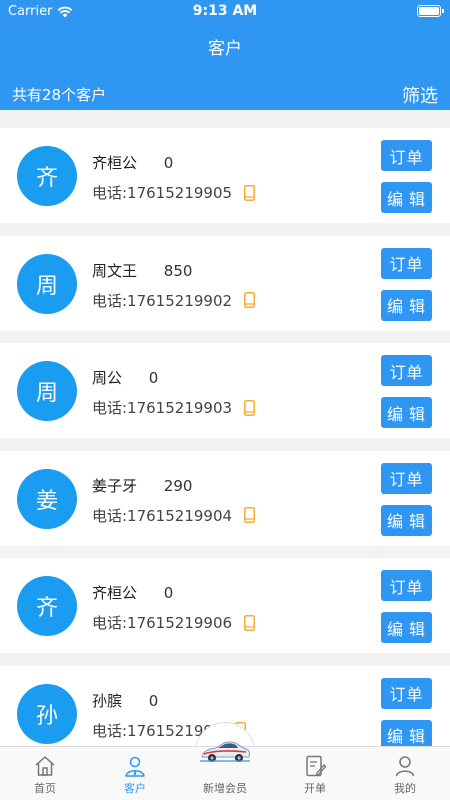 Image resolution: width=450 pixels, height=800 pixels. I want to click on avatar: 孙, so click(47, 713).